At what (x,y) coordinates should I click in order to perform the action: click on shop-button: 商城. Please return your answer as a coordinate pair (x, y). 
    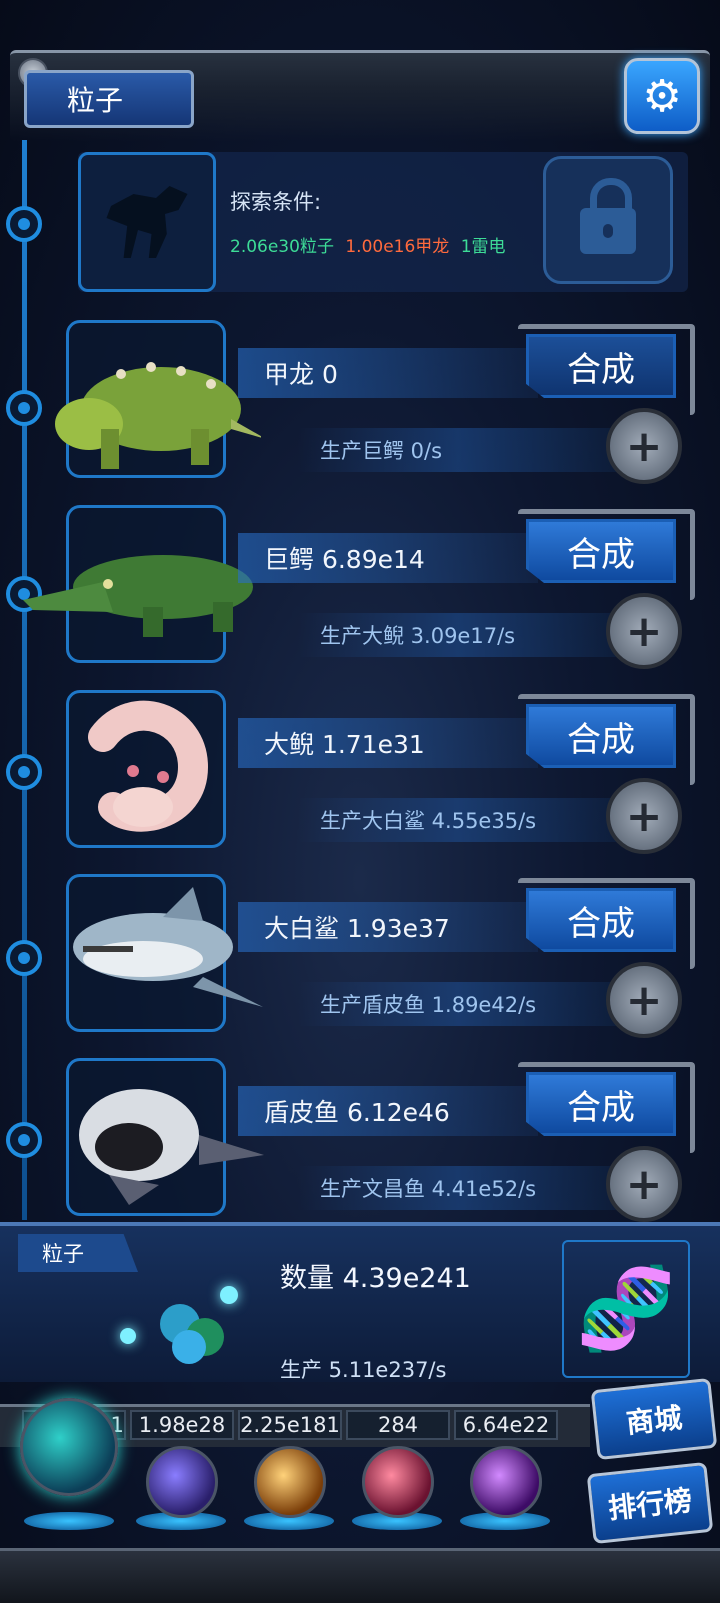
    Looking at the image, I should click on (654, 1419).